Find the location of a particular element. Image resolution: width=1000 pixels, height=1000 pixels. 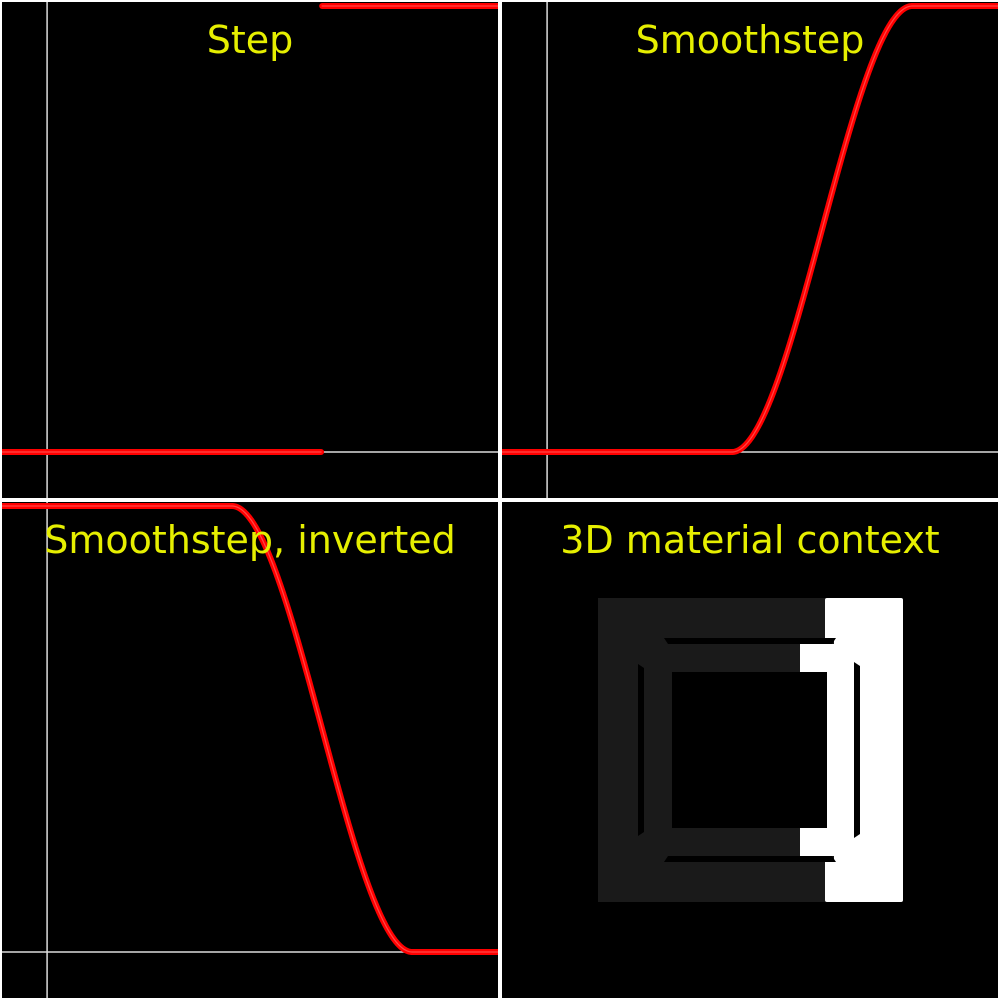

frame-seam-top is located at coordinates (750, 641).